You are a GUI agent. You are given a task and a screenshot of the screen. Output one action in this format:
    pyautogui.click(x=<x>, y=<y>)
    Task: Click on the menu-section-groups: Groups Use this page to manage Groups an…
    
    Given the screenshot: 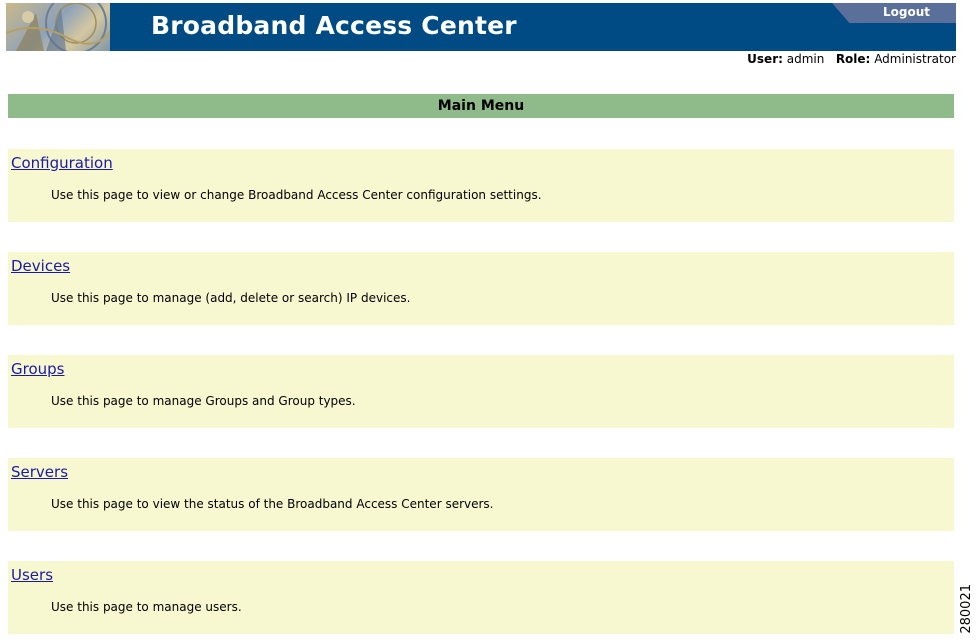 What is the action you would take?
    pyautogui.click(x=481, y=391)
    